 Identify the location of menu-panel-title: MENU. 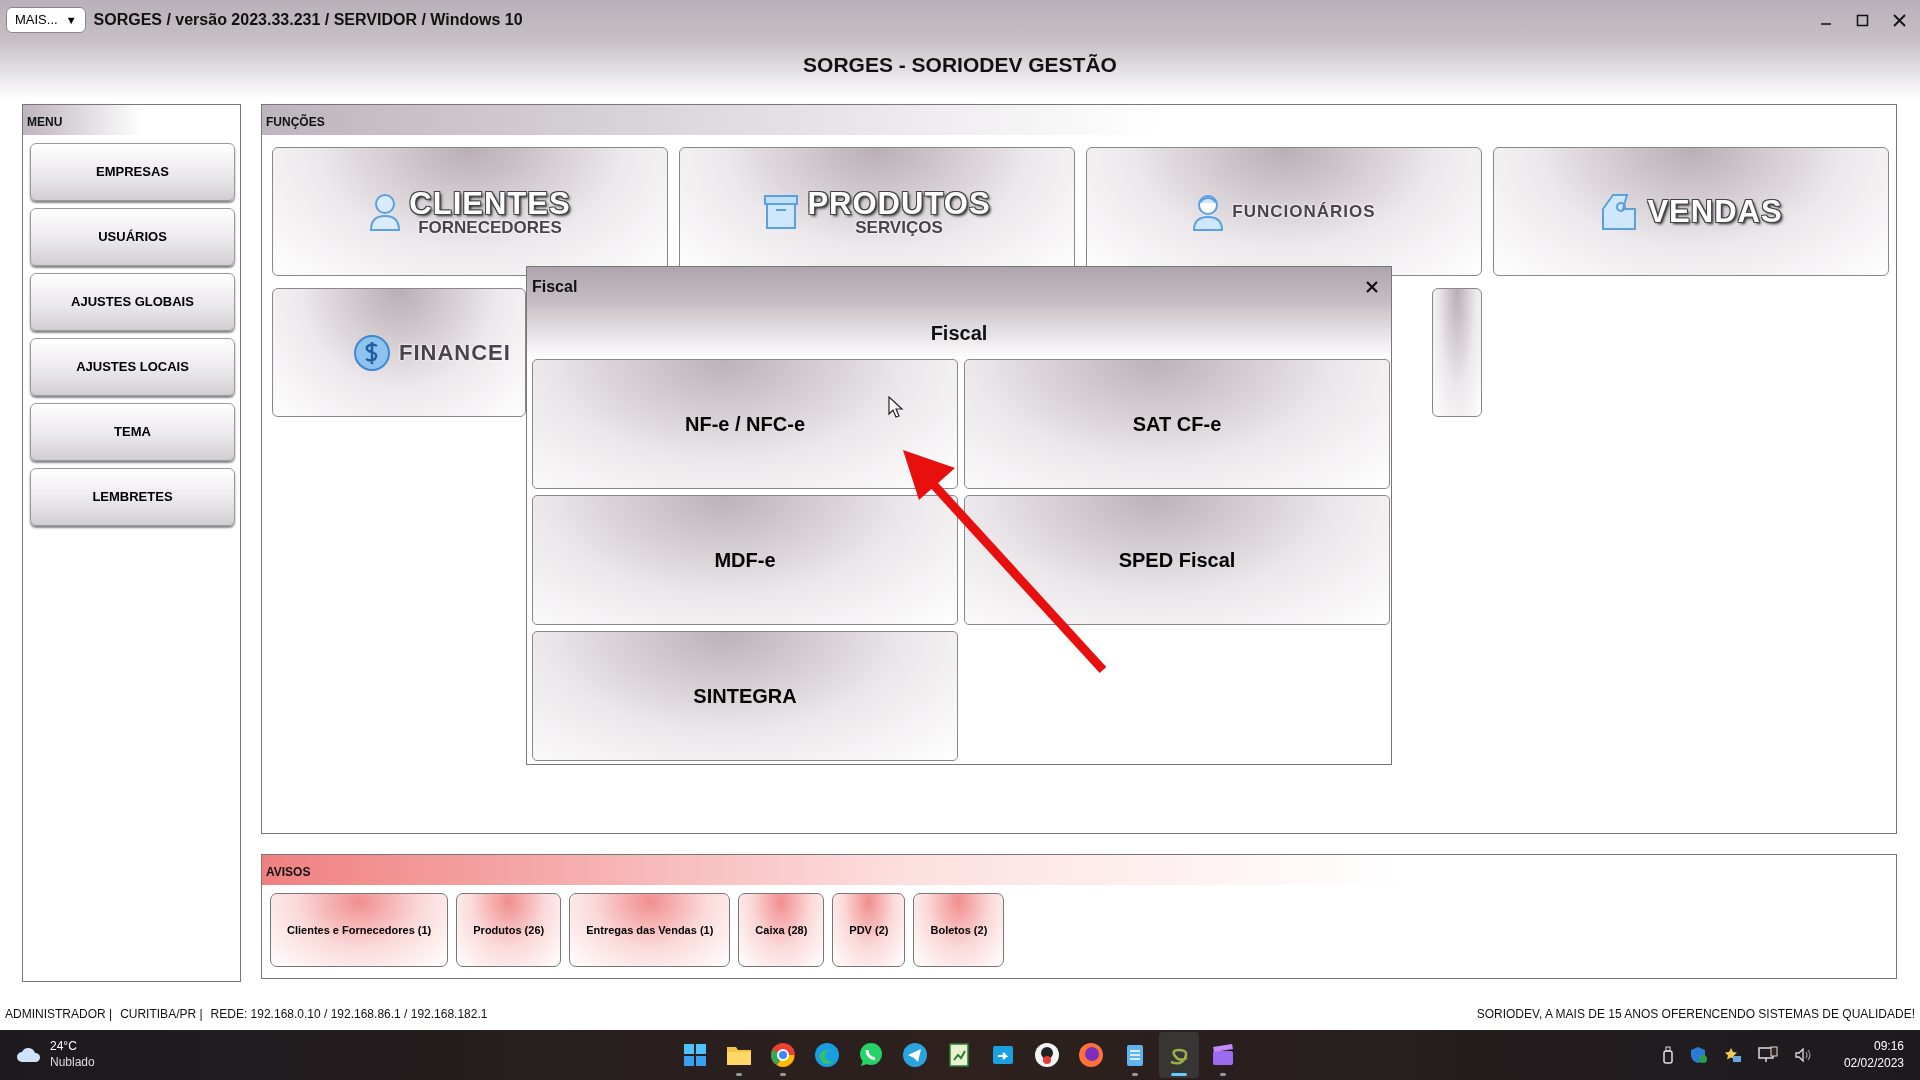
(45, 122).